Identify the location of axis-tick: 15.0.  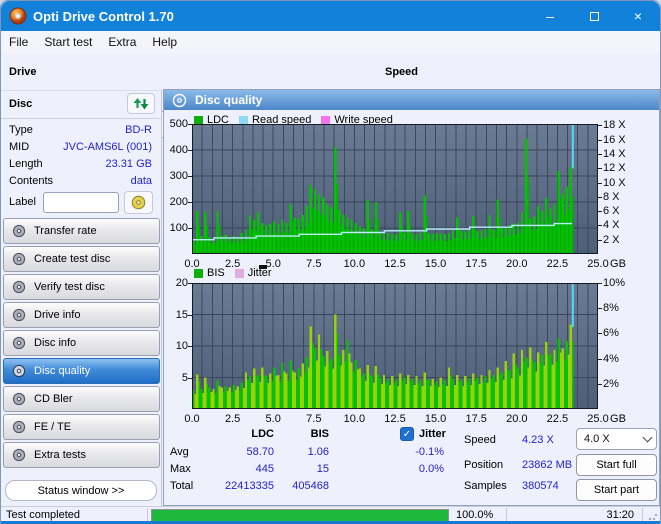
(435, 264).